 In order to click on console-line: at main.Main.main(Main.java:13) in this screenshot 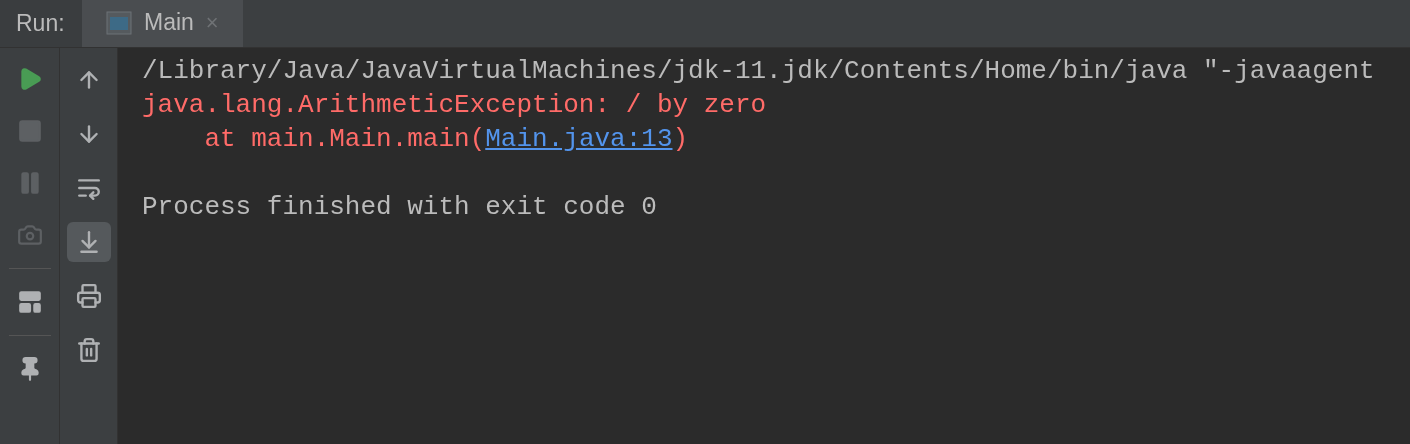, I will do `click(446, 139)`.